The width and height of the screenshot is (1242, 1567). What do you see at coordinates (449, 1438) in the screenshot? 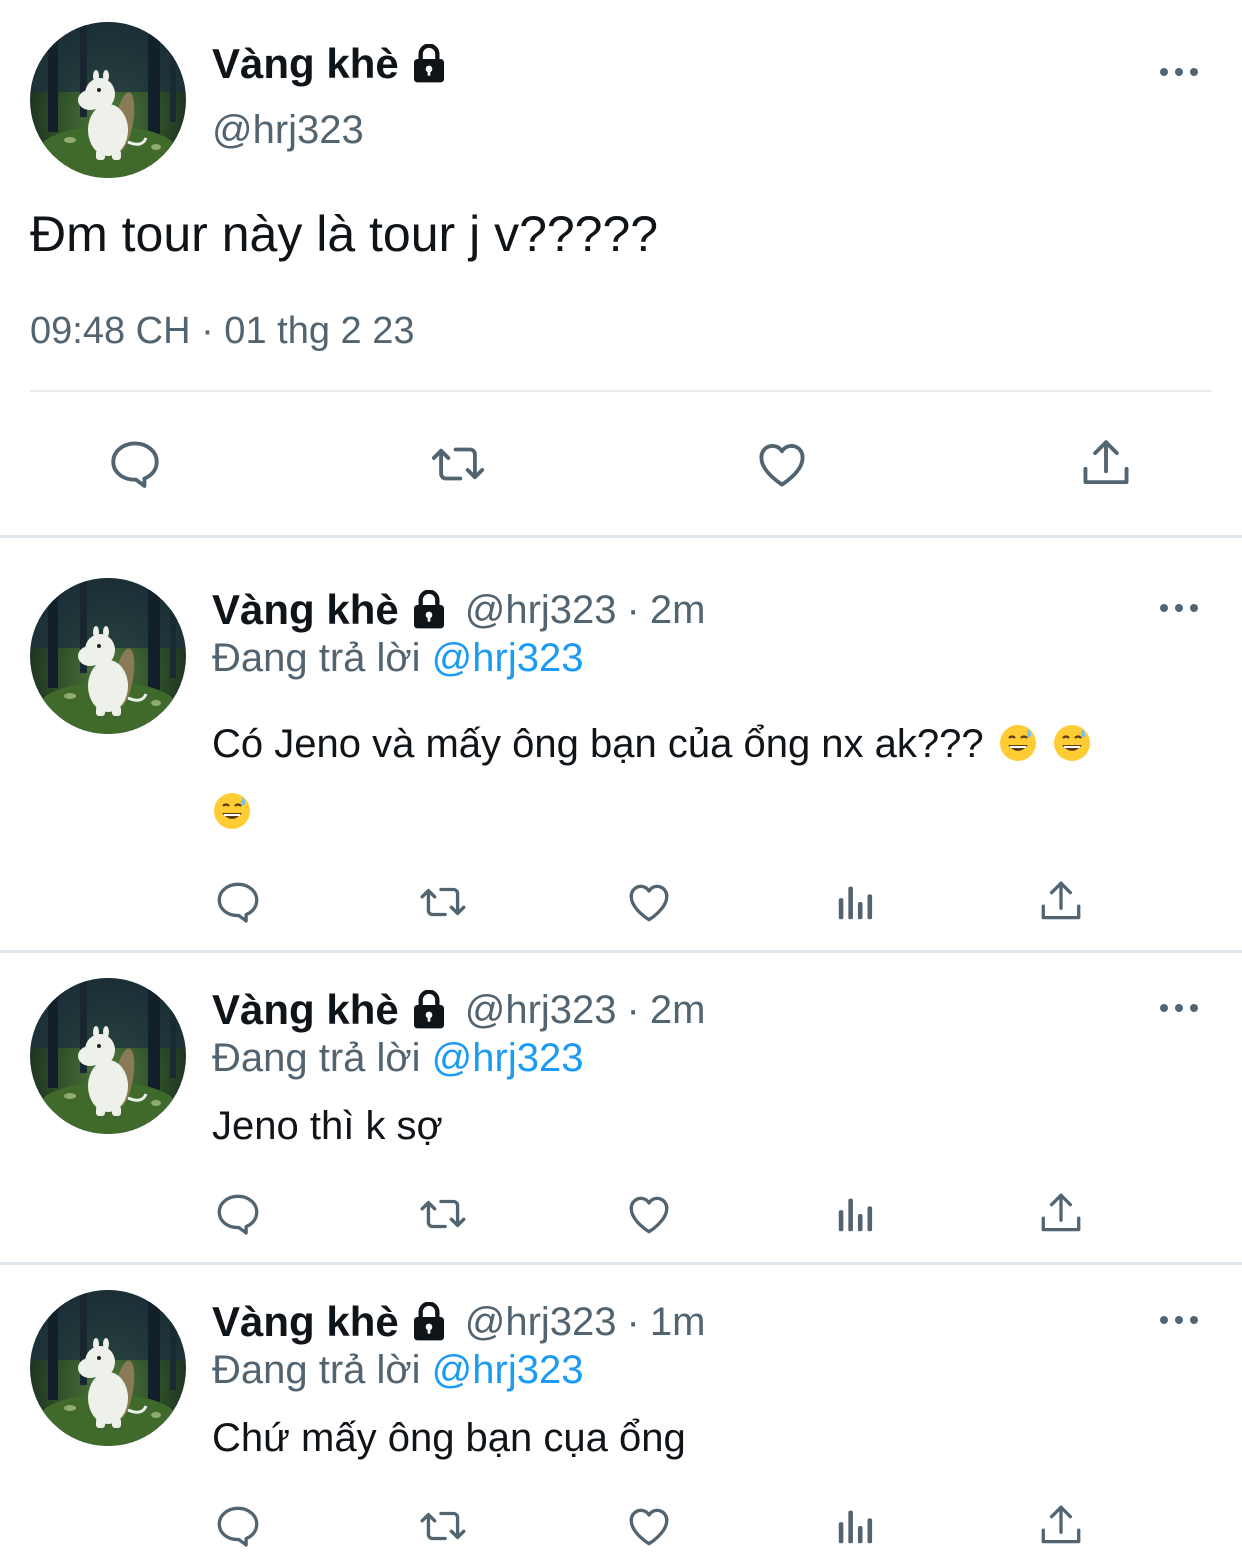
I see `reply-text: Chứ mấy ông bạn cụa ổng` at bounding box center [449, 1438].